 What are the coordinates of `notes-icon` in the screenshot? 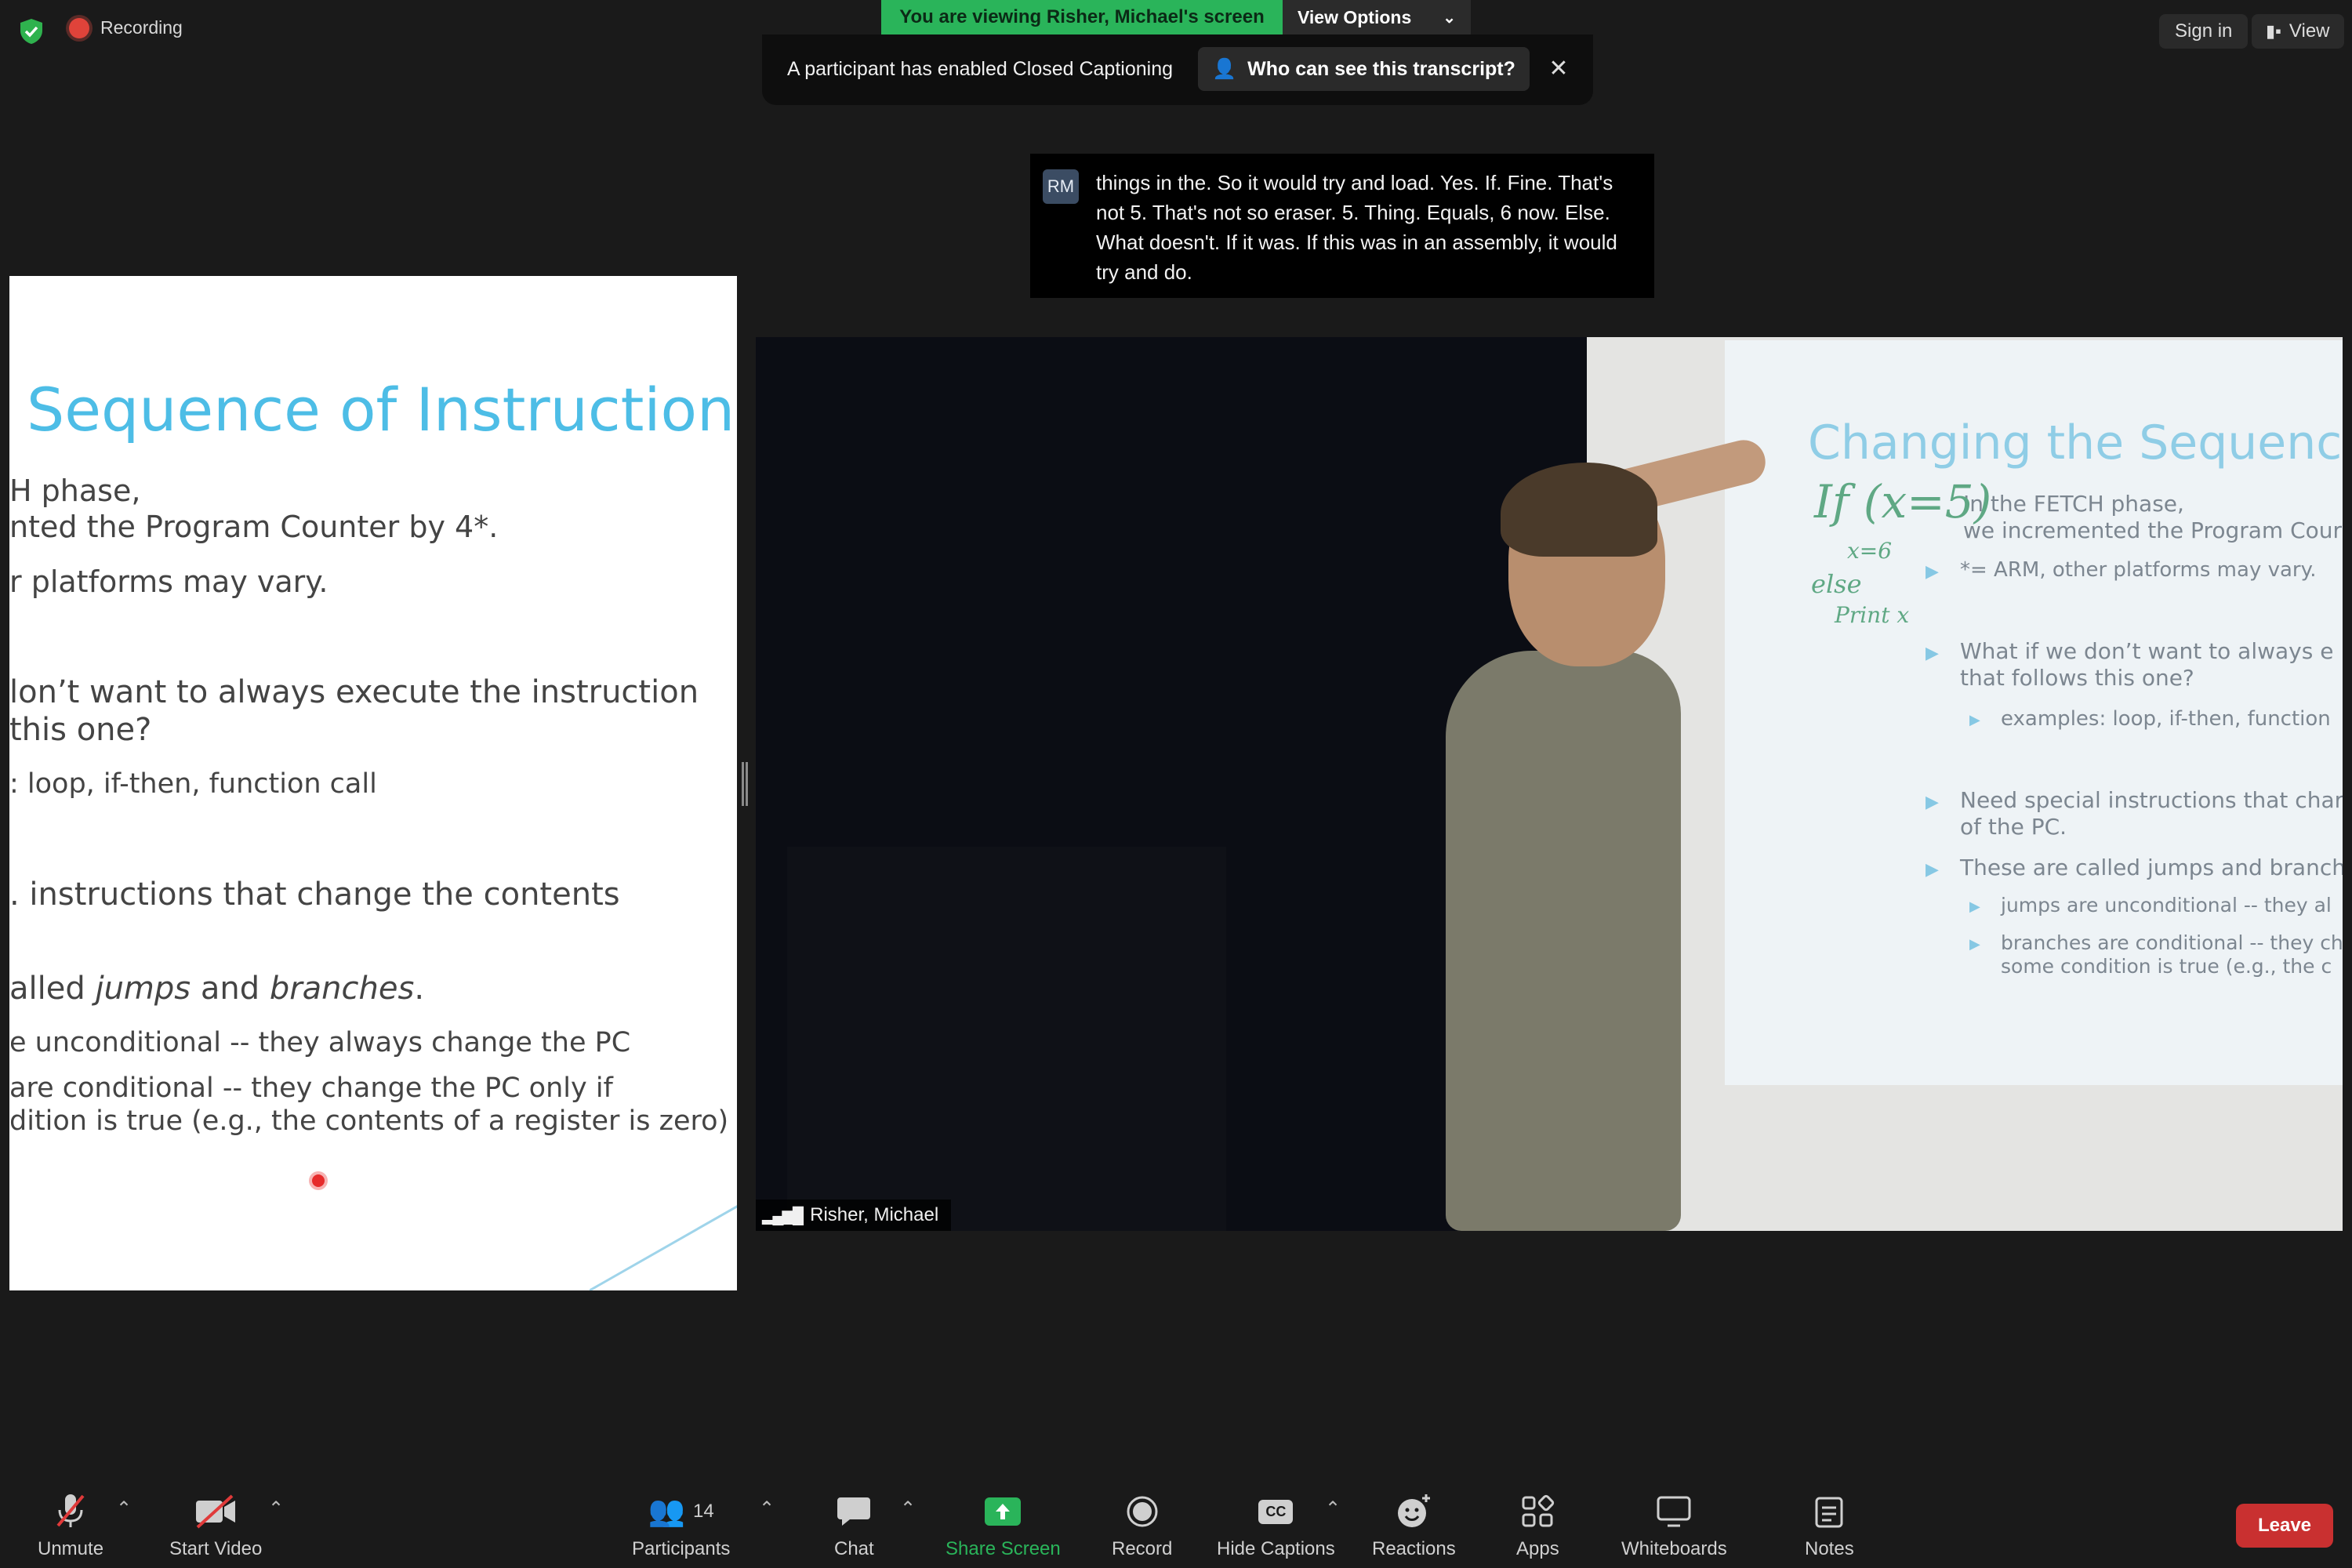 It's located at (1829, 1512).